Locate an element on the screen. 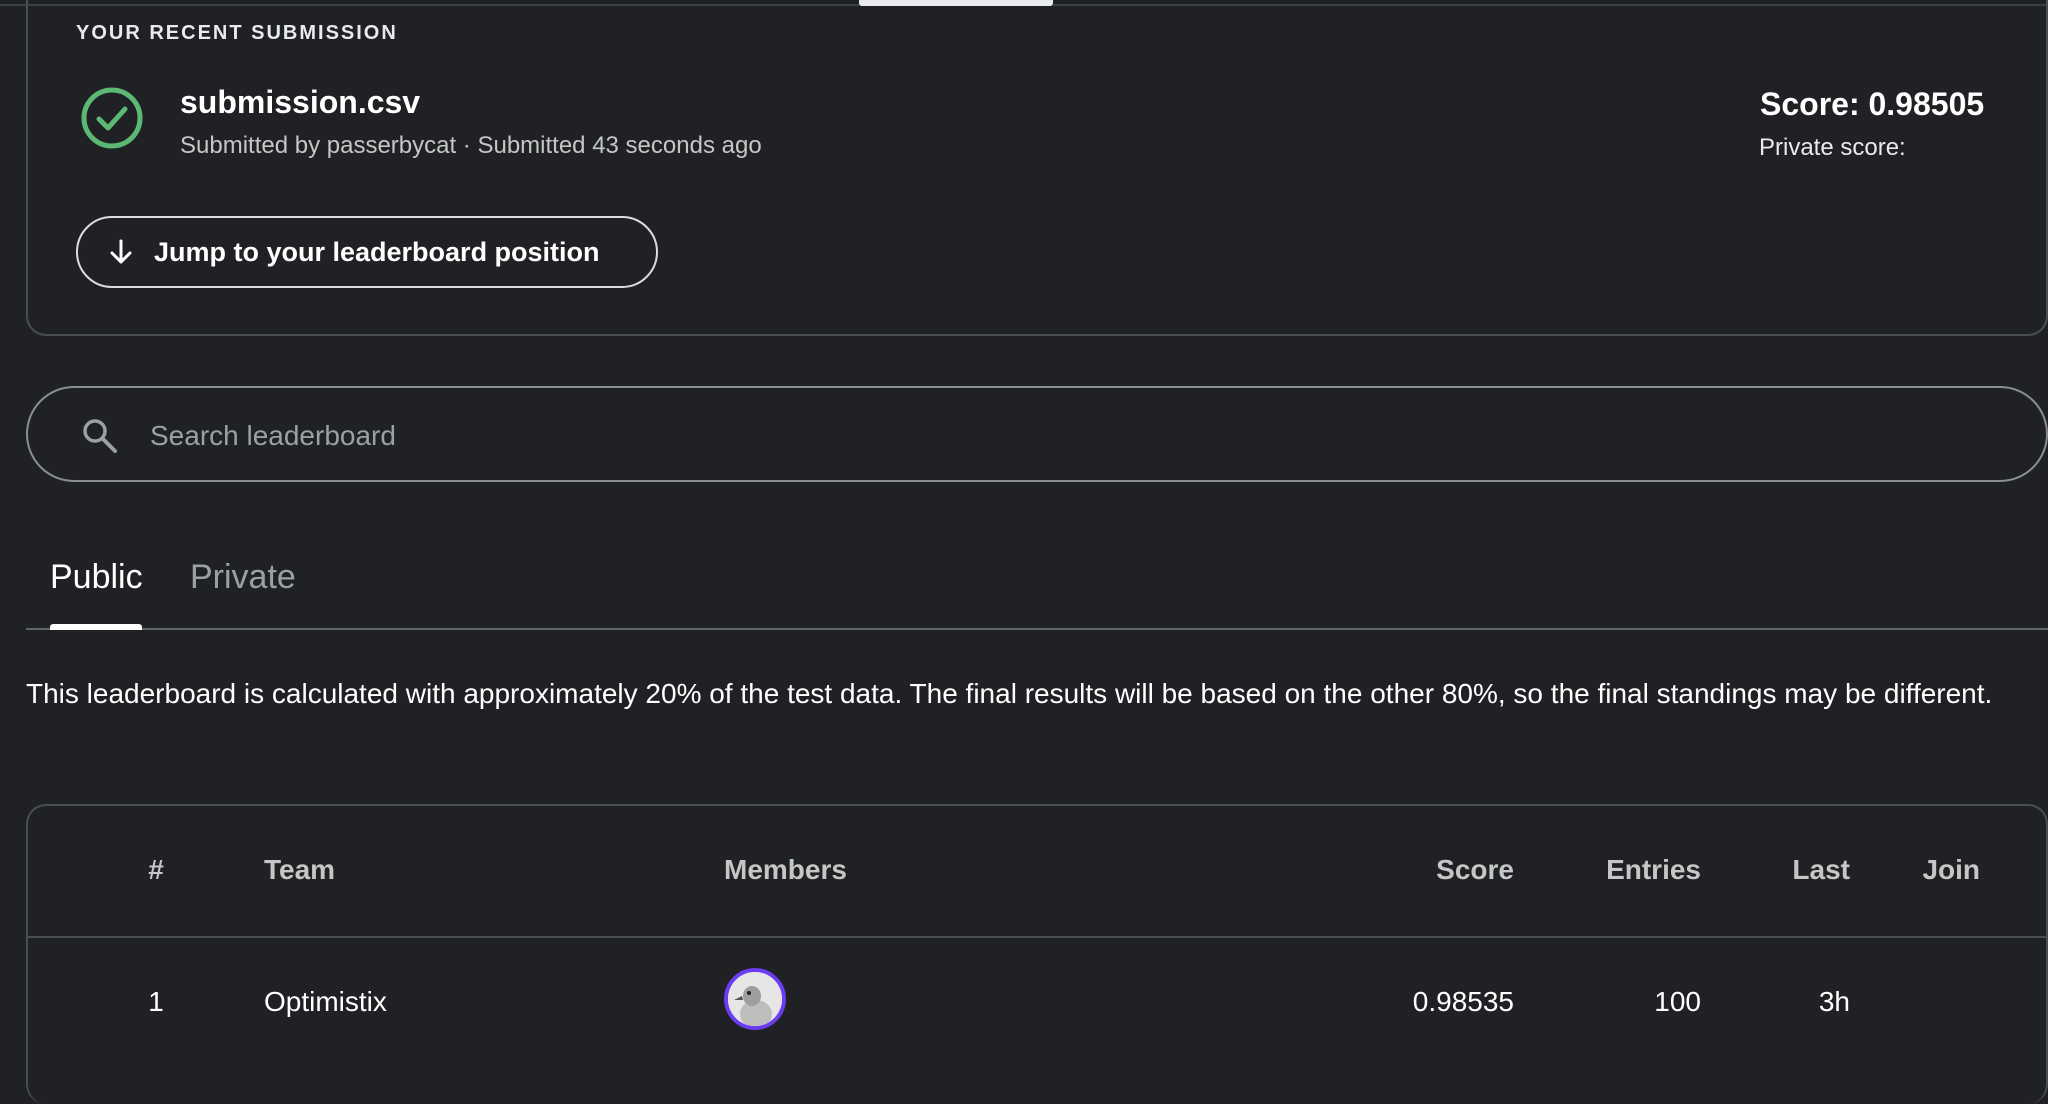 This screenshot has width=2048, height=1104. row-entries: 100 is located at coordinates (1677, 1001).